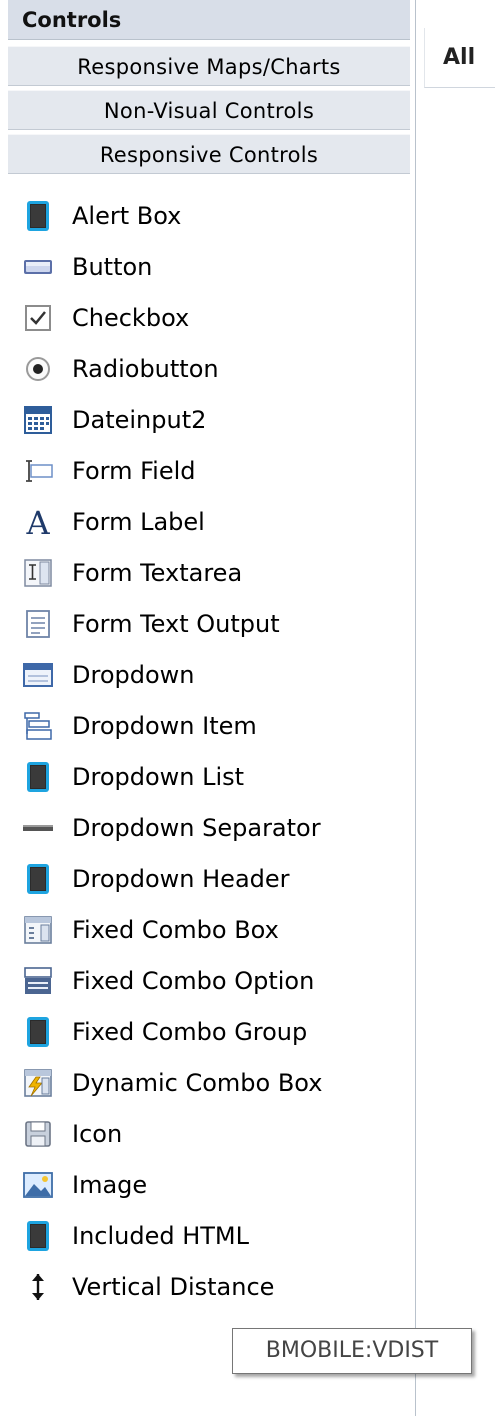 This screenshot has height=1416, width=495. What do you see at coordinates (157, 572) in the screenshot?
I see `control-item-label: Form Textarea` at bounding box center [157, 572].